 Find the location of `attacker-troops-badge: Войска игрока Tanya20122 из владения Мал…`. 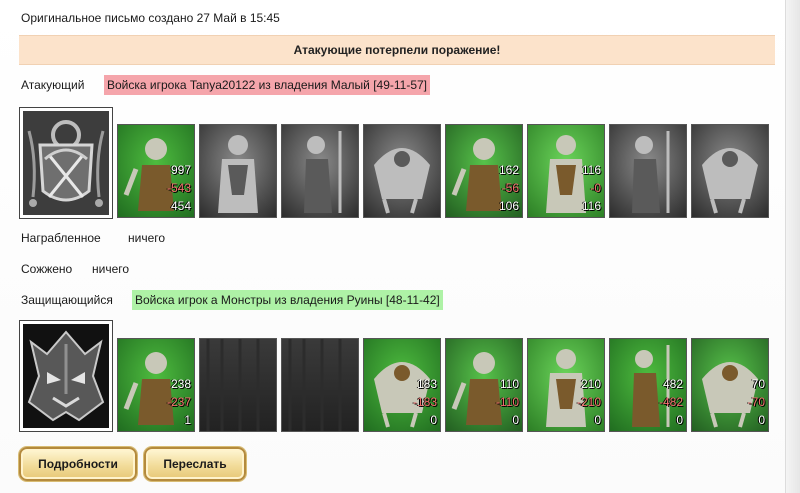

attacker-troops-badge: Войска игрока Tanya20122 из владения Мал… is located at coordinates (267, 85).